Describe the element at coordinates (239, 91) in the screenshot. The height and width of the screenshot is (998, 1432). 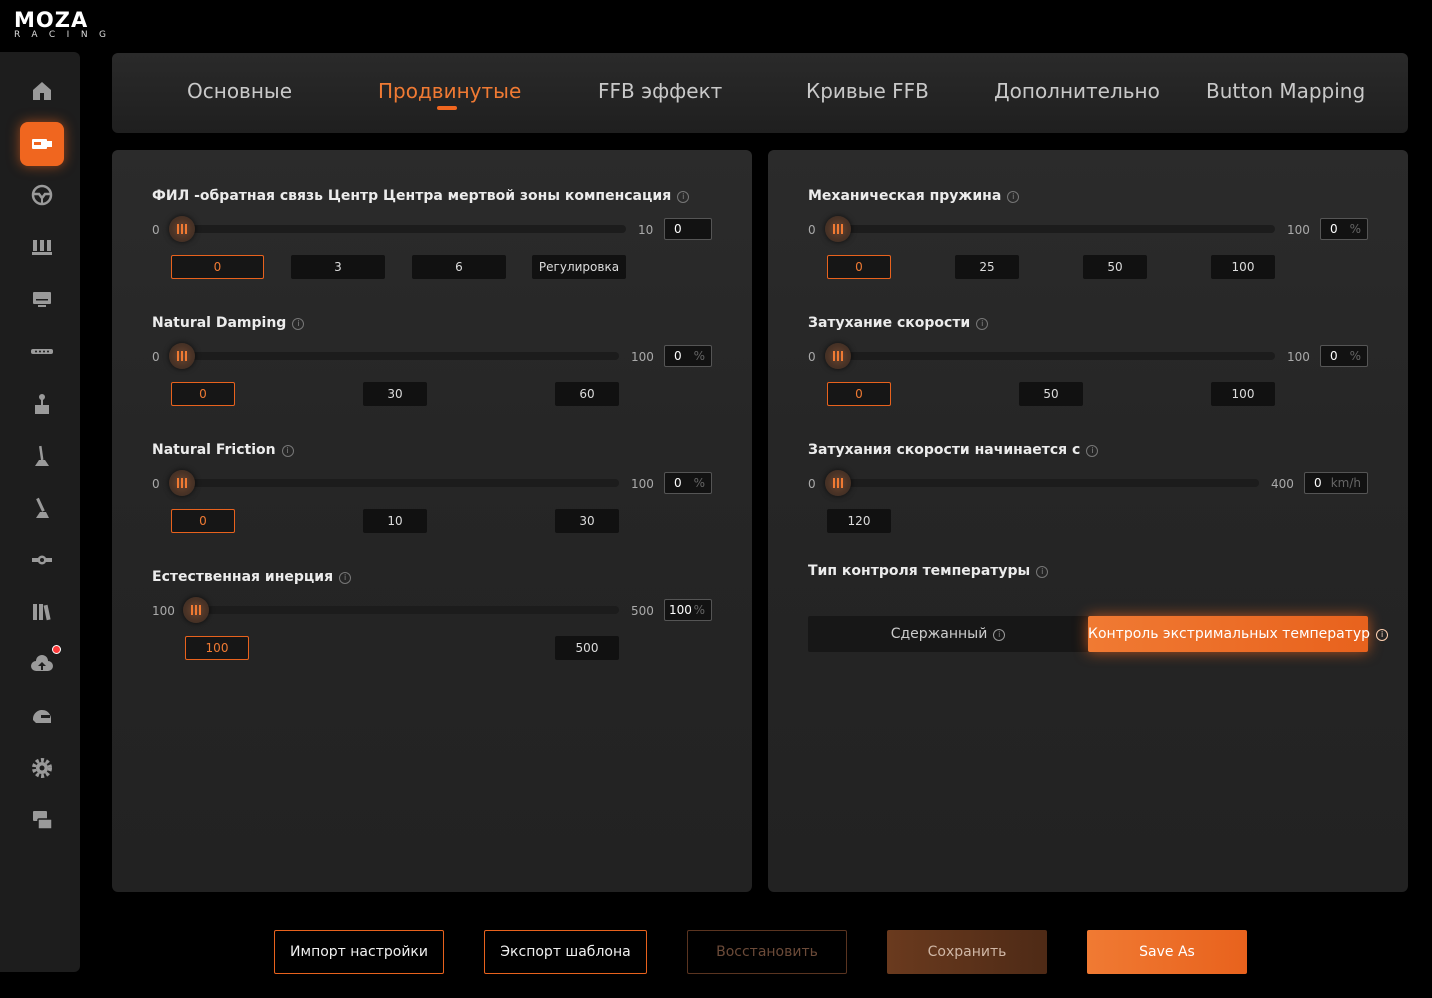
I see `tab-basic: Основные` at that location.